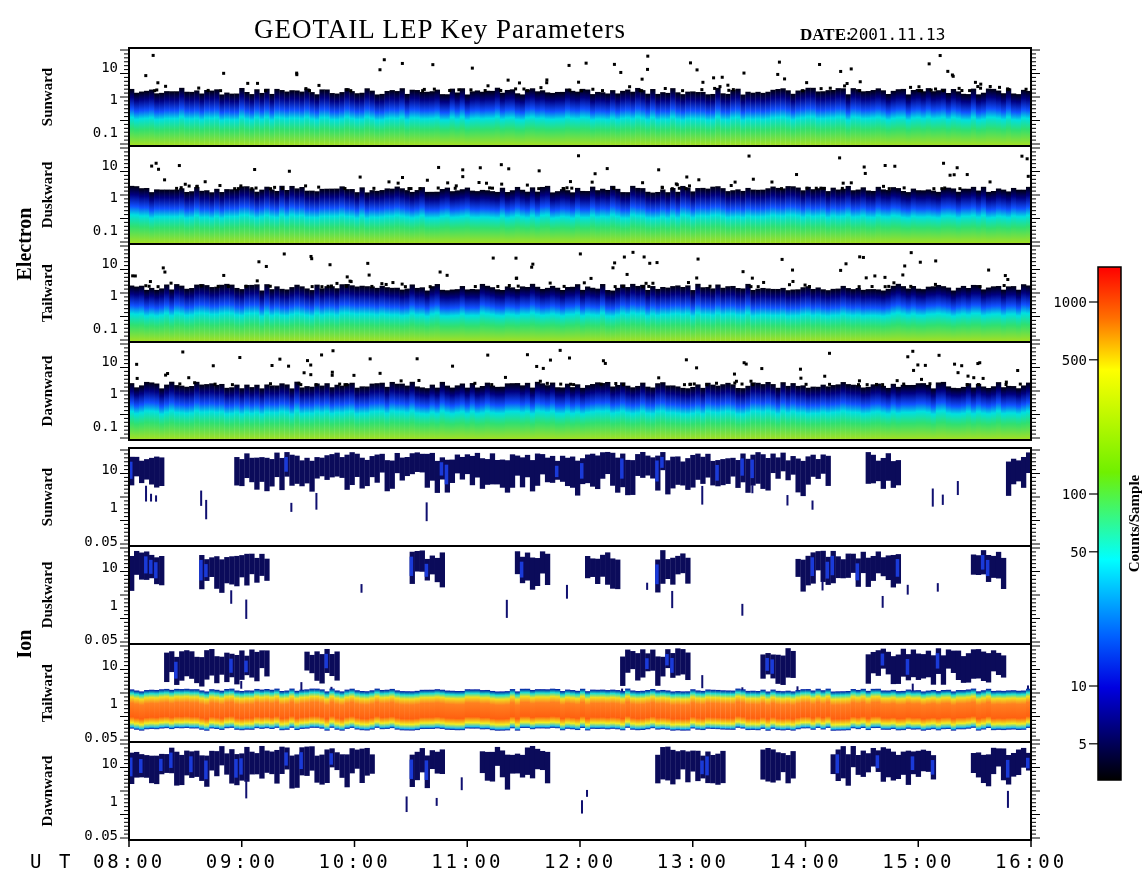 The image size is (1142, 880). Describe the element at coordinates (1134, 523) in the screenshot. I see `color-scale-label: Counts/Sample` at that location.